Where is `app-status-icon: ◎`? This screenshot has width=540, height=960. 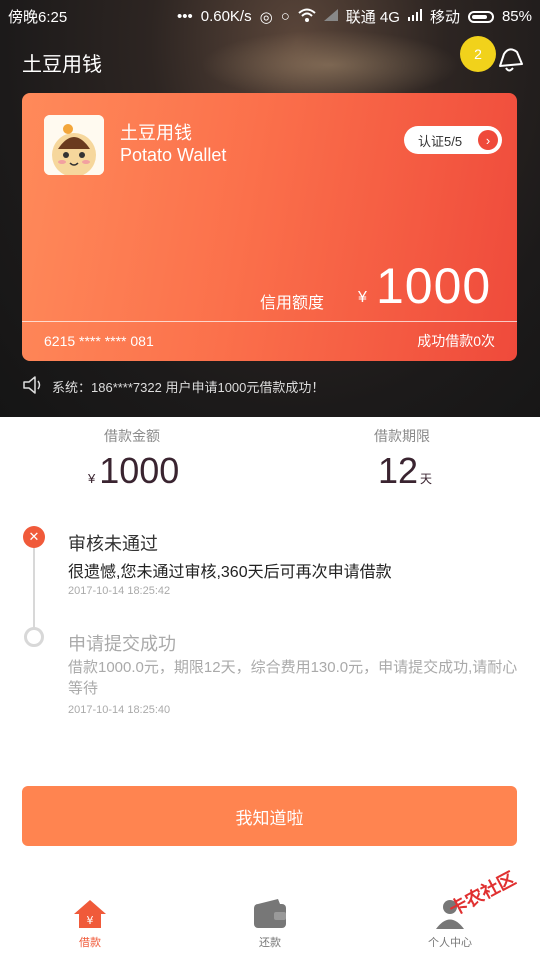
app-status-icon: ◎ is located at coordinates (266, 17).